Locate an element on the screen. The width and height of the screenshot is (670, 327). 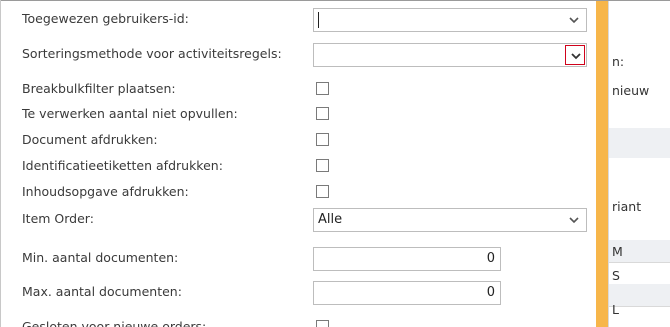
field-closed-for-new-orders: Gesloten voor nieuwe orders: is located at coordinates (298, 320).